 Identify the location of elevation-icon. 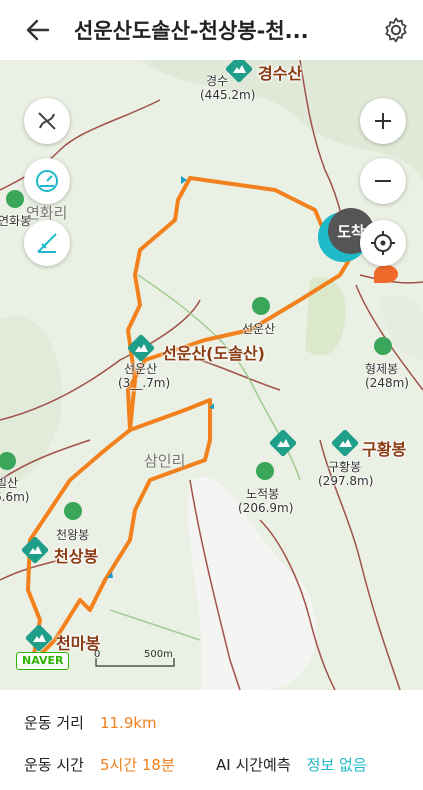
(47, 243).